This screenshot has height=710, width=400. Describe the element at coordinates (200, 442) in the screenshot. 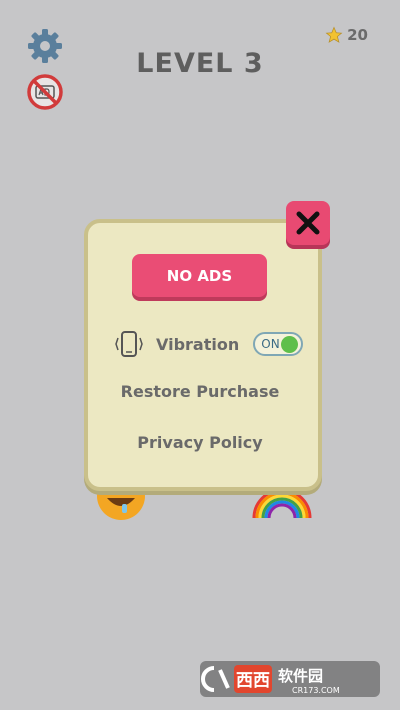

I see `privacy-policy-link: Privacy Policy` at that location.